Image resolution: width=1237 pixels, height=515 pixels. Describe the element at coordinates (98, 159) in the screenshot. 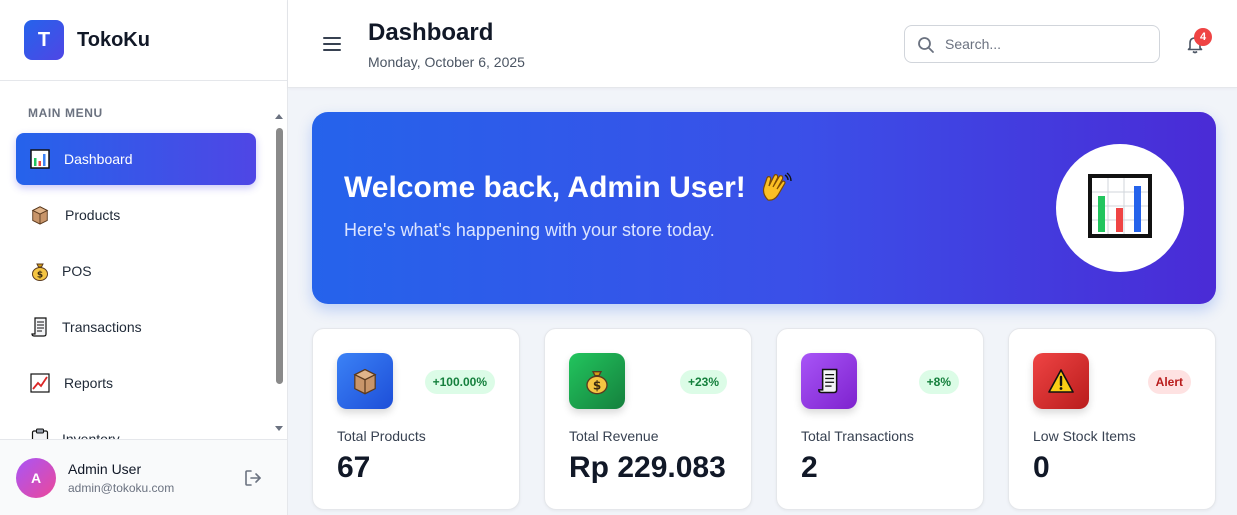

I see `sidebar-item-label: Dashboard` at that location.